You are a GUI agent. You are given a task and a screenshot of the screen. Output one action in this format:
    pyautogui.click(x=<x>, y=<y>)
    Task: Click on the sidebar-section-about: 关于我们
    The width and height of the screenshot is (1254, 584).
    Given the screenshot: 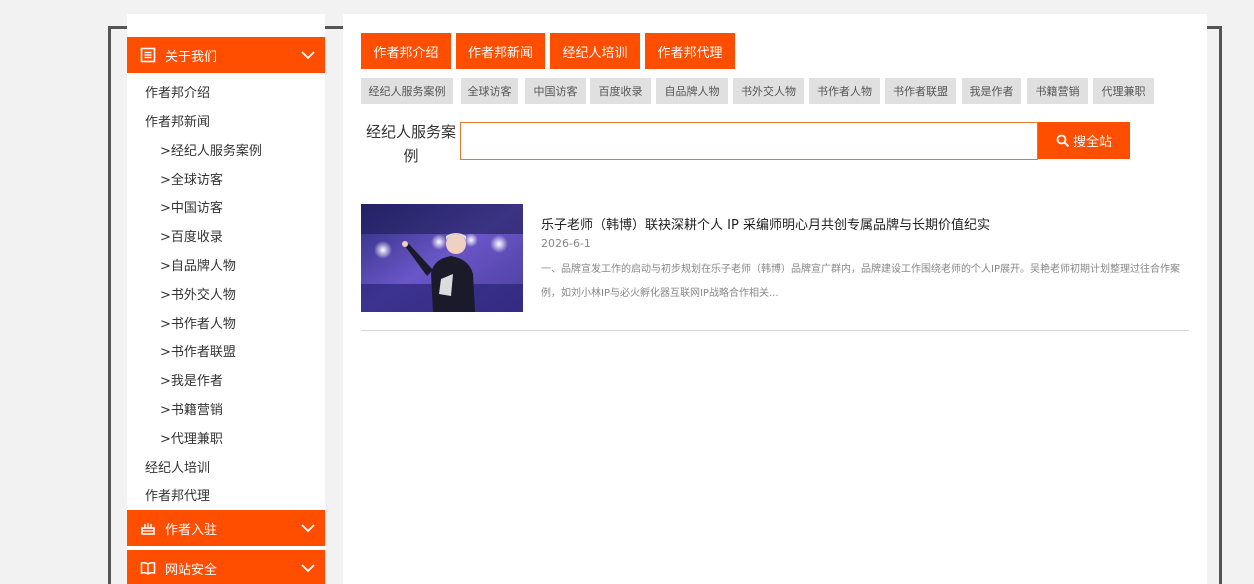 What is the action you would take?
    pyautogui.click(x=226, y=55)
    